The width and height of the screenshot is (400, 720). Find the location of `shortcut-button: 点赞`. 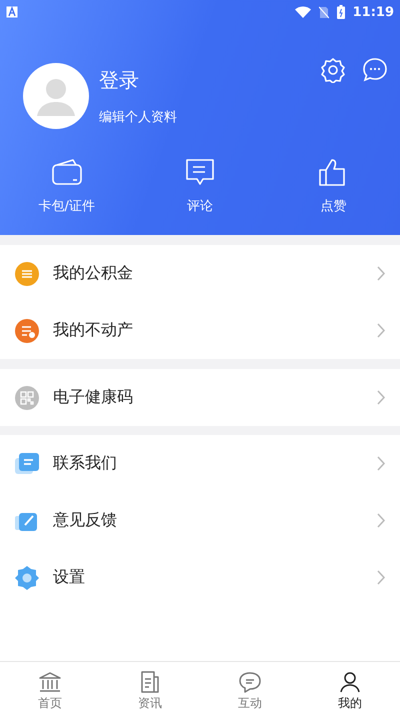

shortcut-button: 点赞 is located at coordinates (333, 186).